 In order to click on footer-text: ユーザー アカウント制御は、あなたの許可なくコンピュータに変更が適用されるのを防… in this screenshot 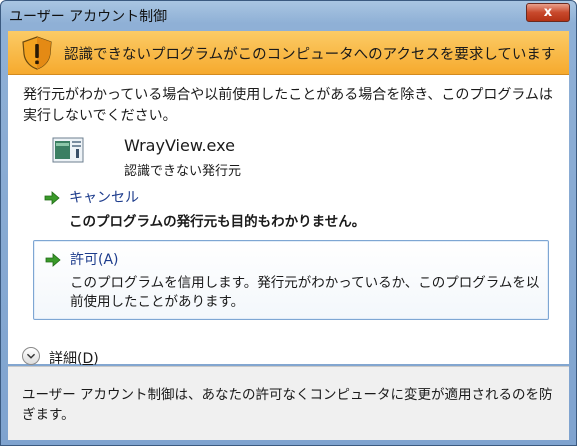, I will do `click(287, 405)`.